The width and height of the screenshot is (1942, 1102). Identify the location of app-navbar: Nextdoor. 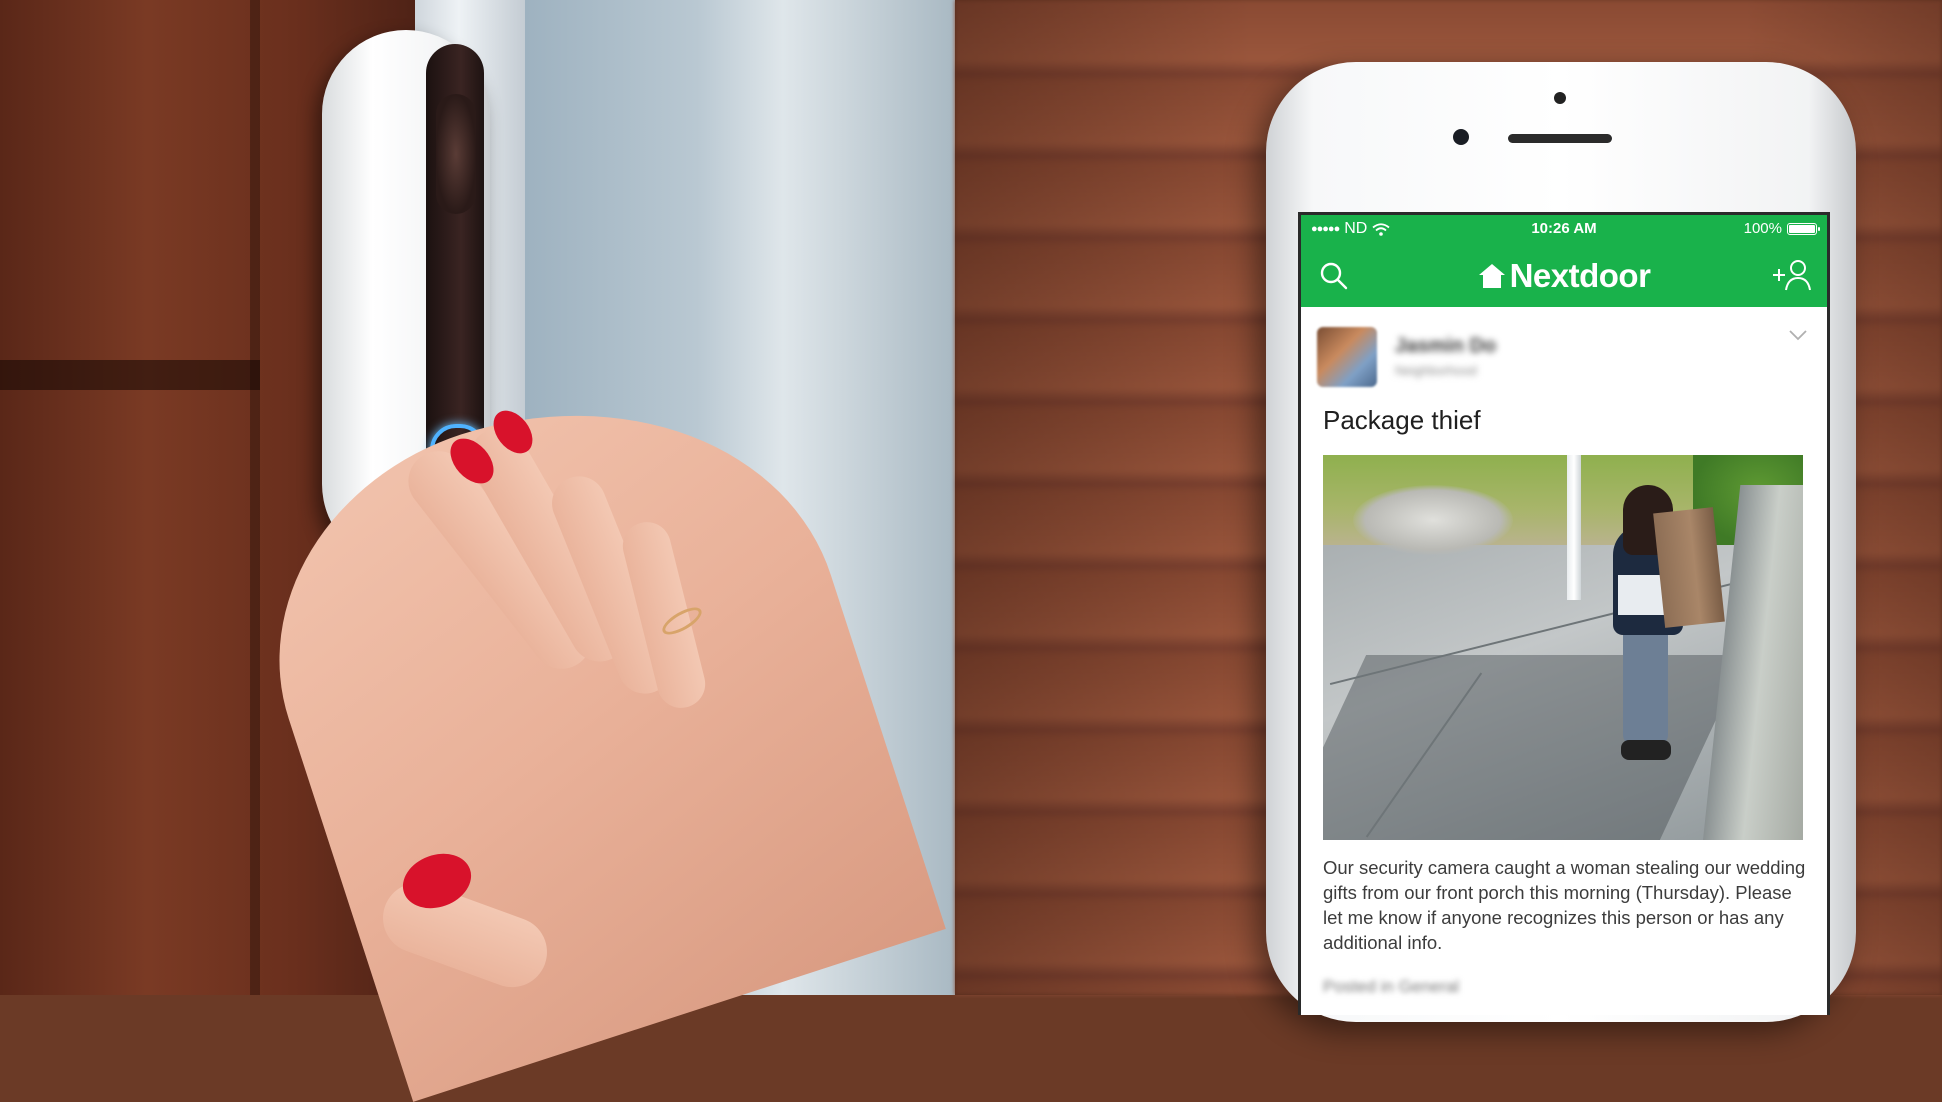
(1564, 275).